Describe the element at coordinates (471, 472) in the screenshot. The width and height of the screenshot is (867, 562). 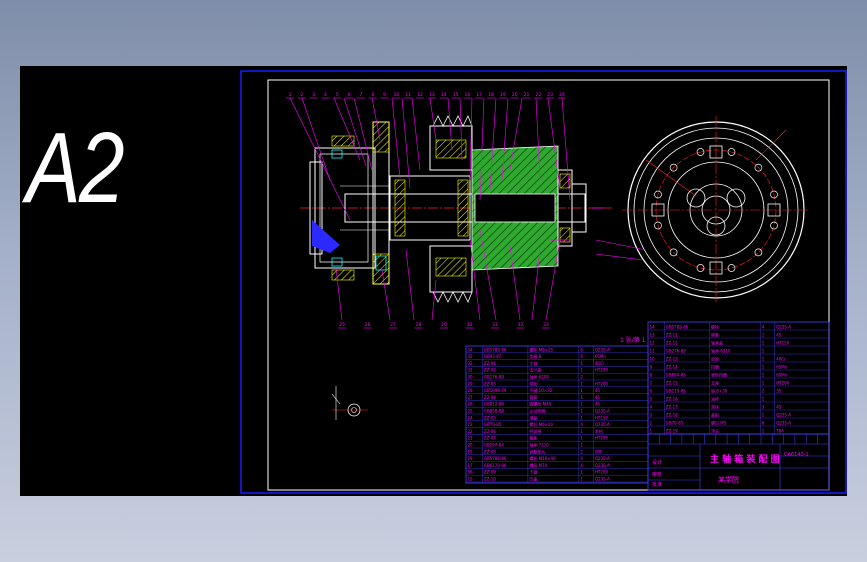
I see `parts-cell-no: 16` at that location.